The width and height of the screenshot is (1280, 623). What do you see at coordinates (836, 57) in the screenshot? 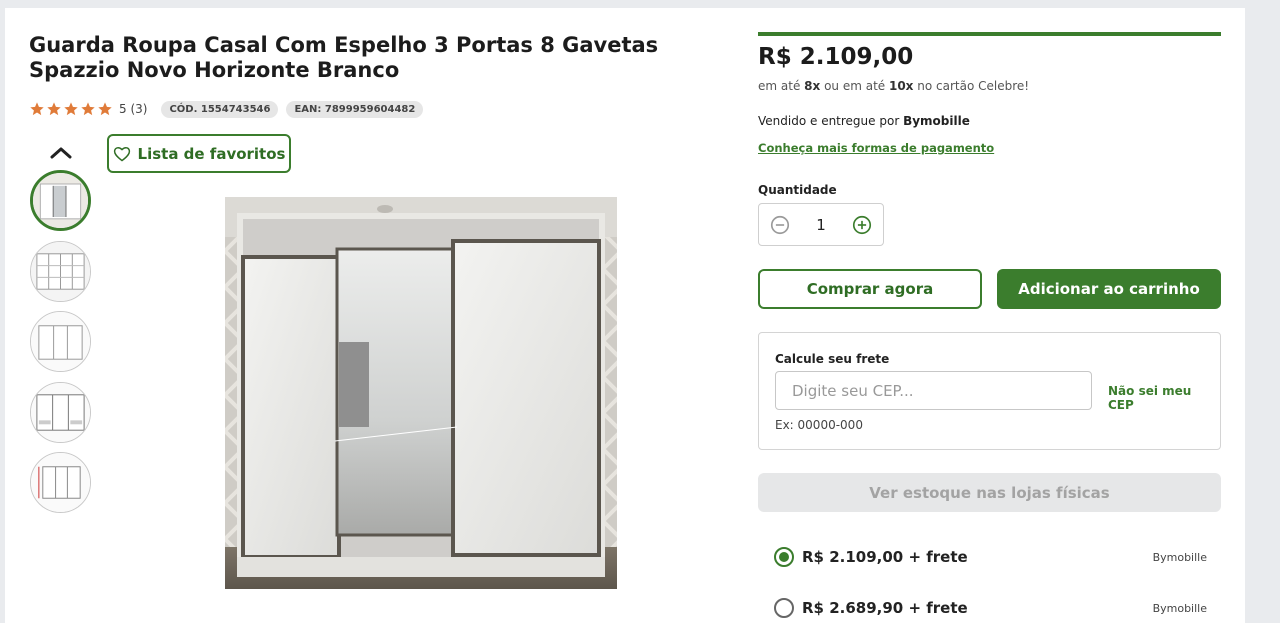
I see `product-price: R$ 2.109,00` at bounding box center [836, 57].